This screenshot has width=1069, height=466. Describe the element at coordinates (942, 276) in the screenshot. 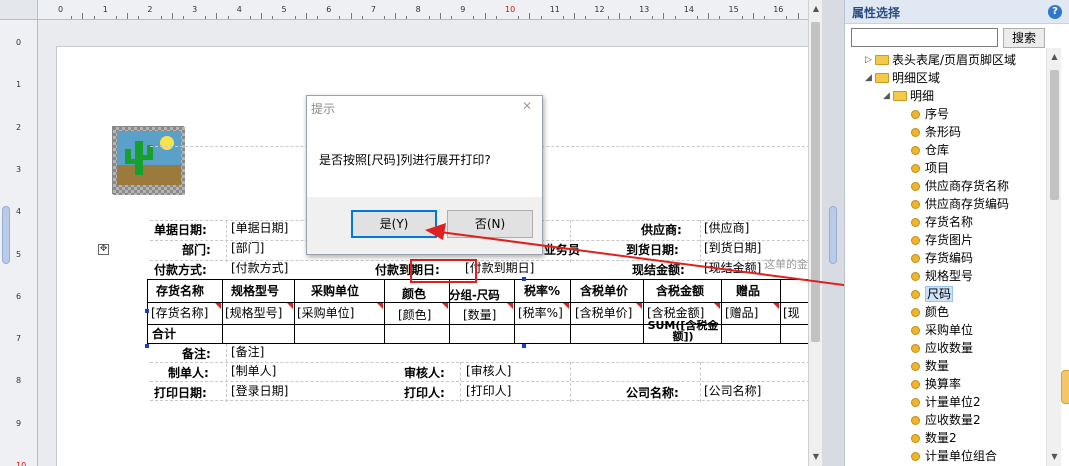

I see `tree-field: 规格型号` at that location.